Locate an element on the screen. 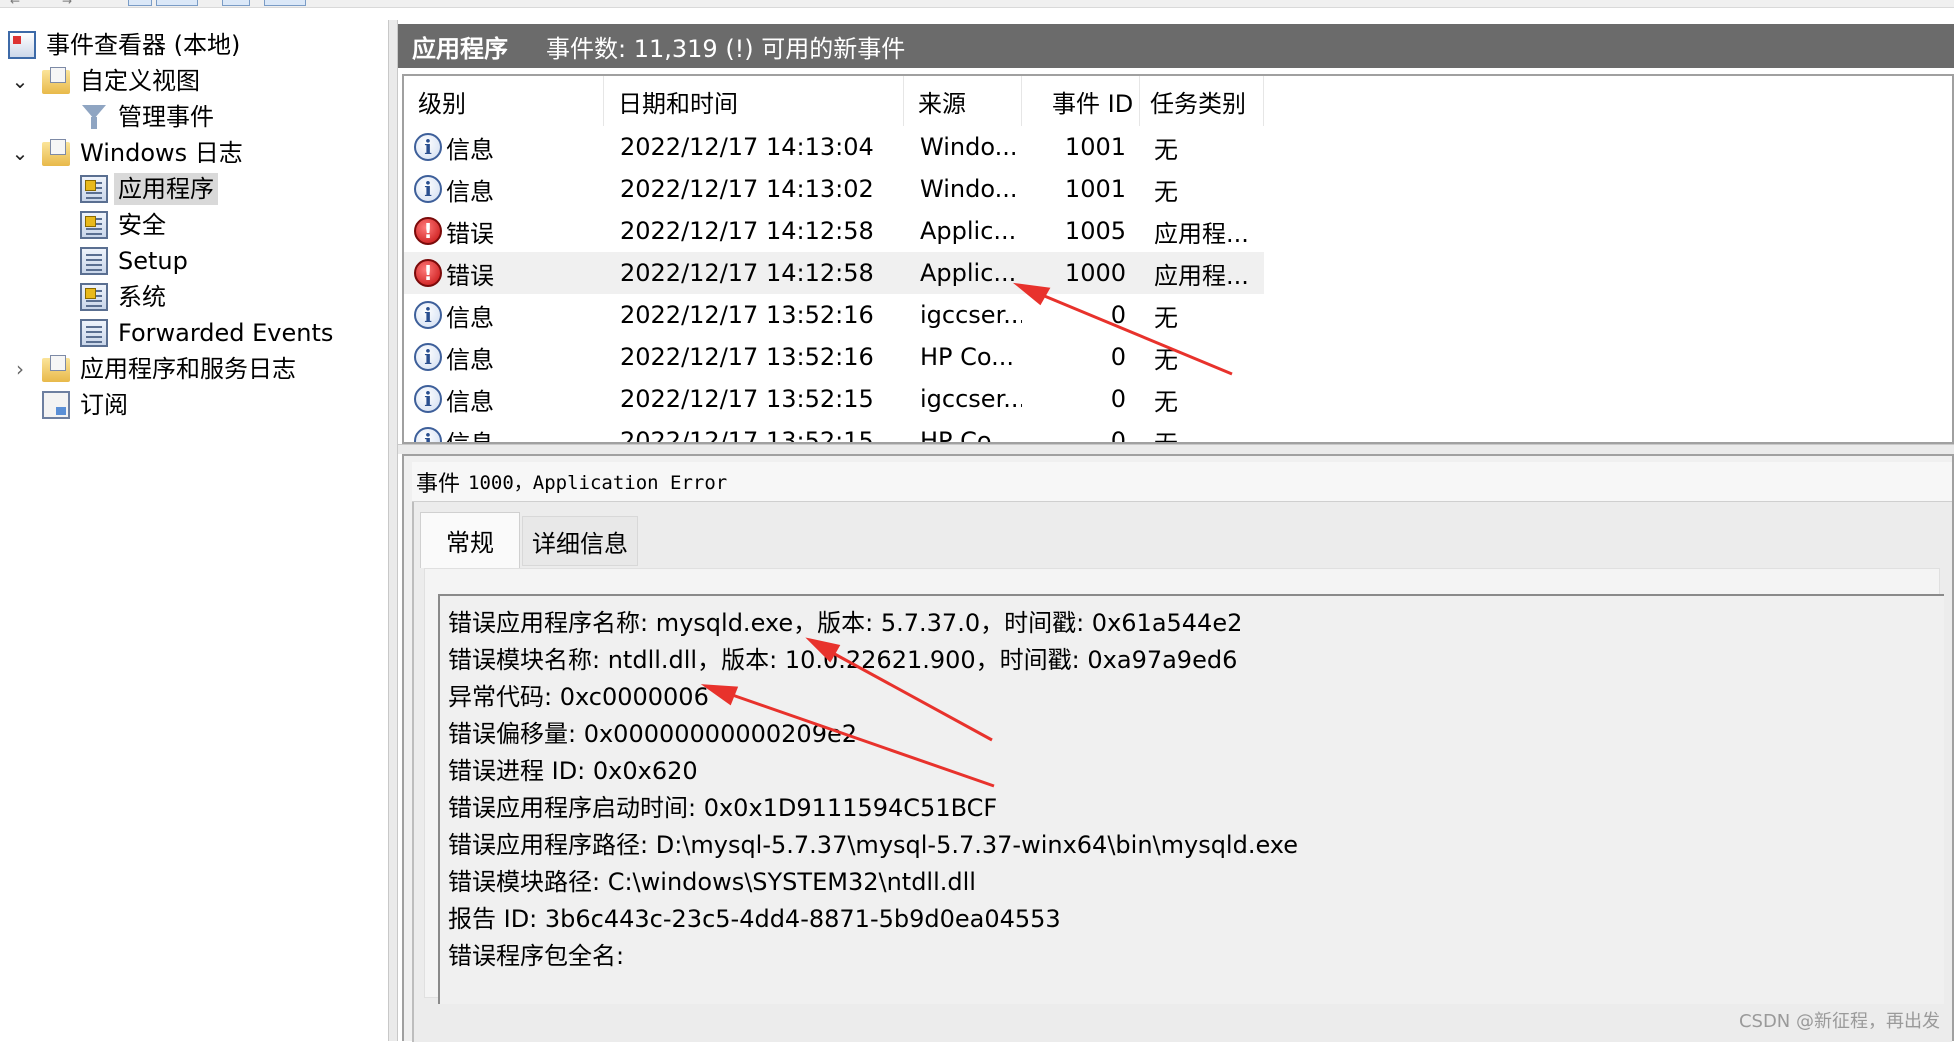  description-line: 错误程序包全名: is located at coordinates (536, 953).